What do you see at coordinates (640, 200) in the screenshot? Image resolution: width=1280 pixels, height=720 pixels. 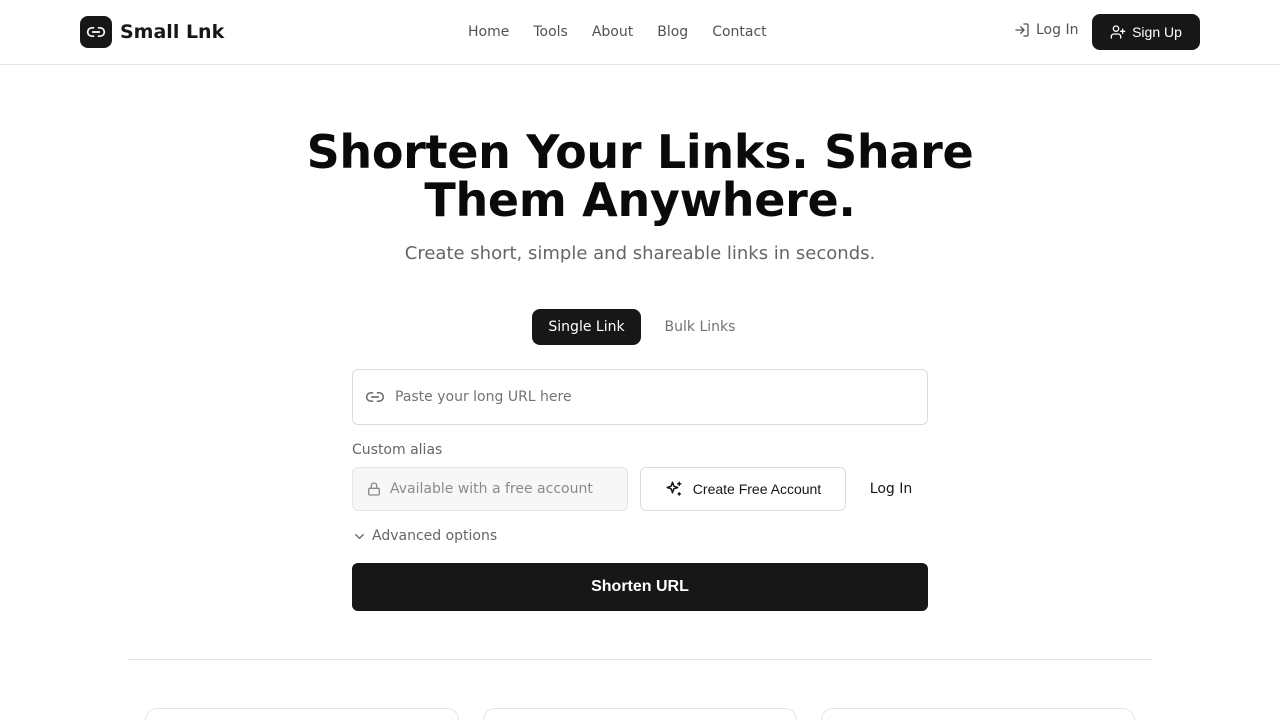 I see `hero-title-line2: Them Anywhere.` at bounding box center [640, 200].